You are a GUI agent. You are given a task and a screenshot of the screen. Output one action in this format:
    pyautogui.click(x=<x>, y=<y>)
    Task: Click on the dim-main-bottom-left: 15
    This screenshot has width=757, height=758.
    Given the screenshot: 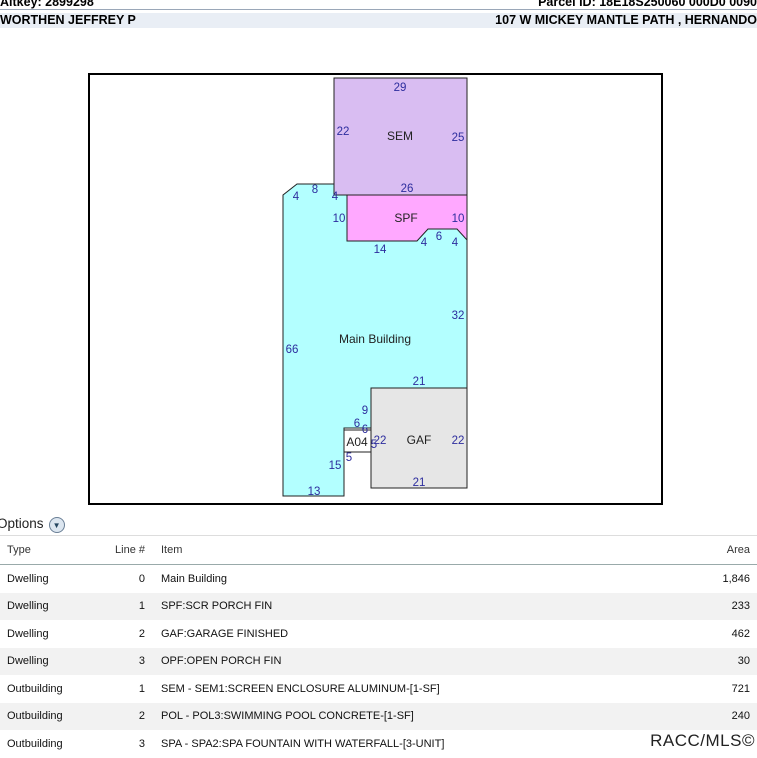 What is the action you would take?
    pyautogui.click(x=335, y=466)
    